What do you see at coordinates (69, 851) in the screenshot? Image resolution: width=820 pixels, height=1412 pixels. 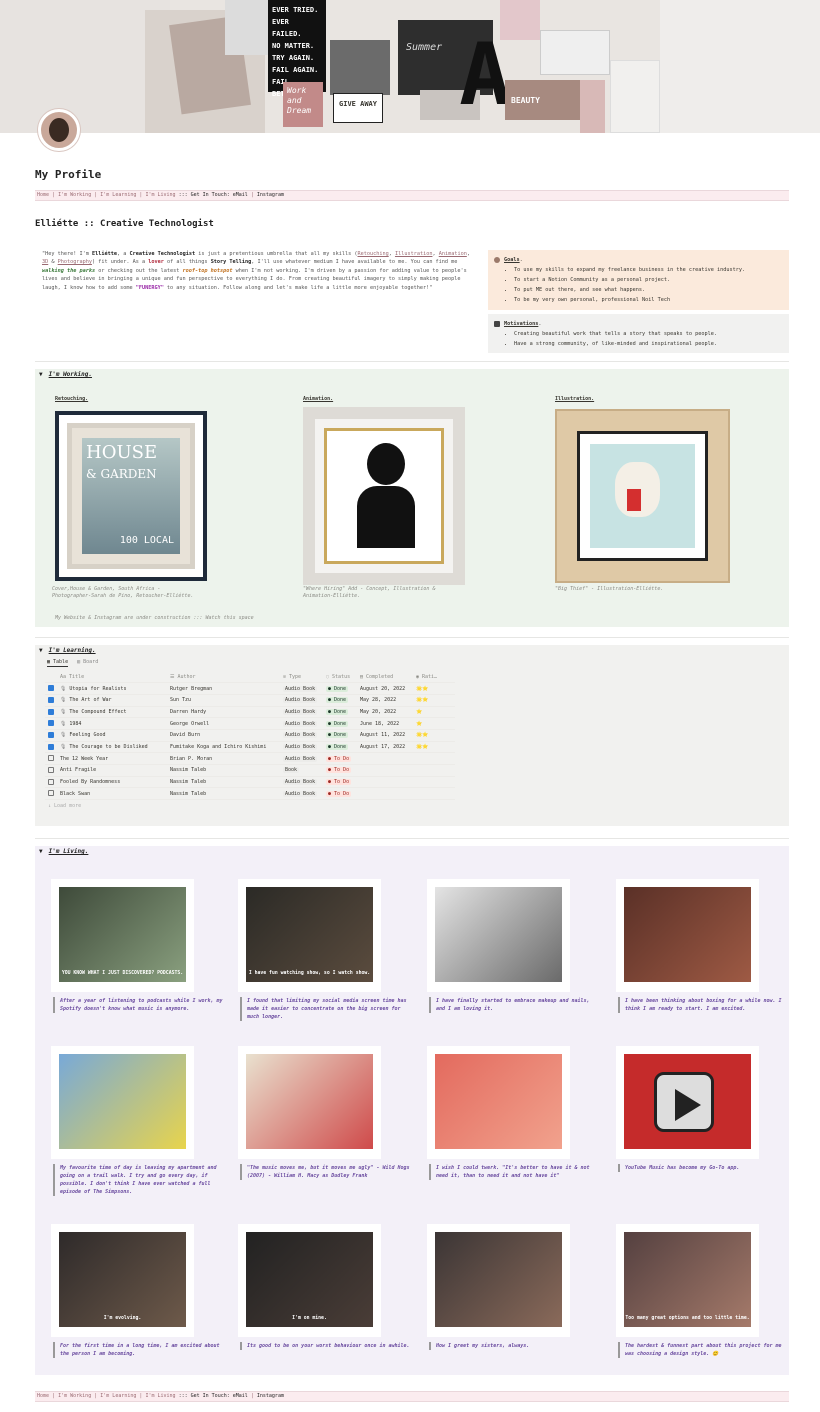 I see `living-title: I'm Living.` at bounding box center [69, 851].